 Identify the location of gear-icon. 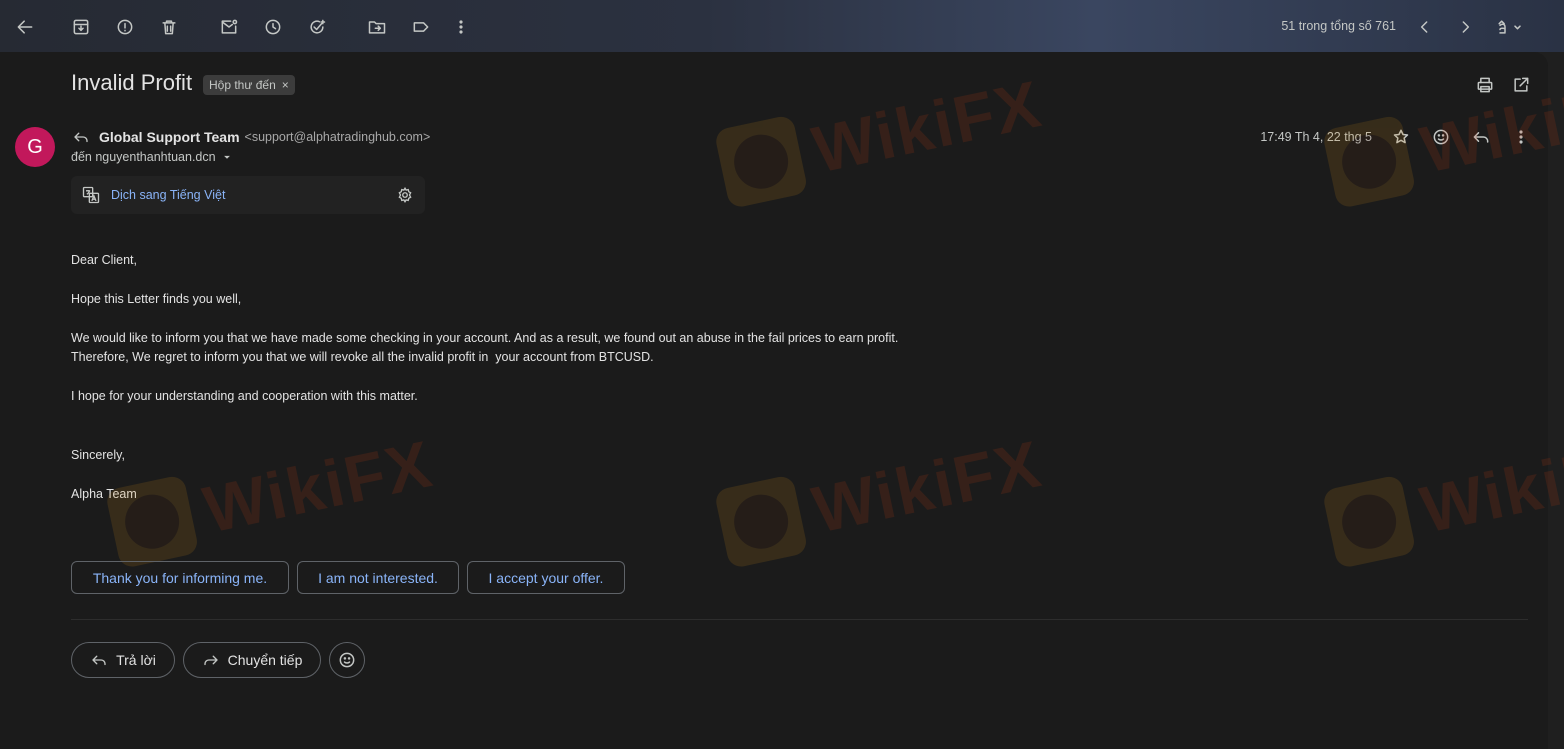
(405, 195).